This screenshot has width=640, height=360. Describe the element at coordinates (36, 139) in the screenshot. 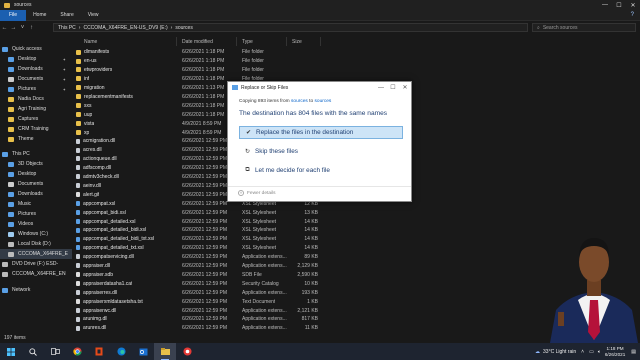

I see `sidebar-item: Theme` at that location.